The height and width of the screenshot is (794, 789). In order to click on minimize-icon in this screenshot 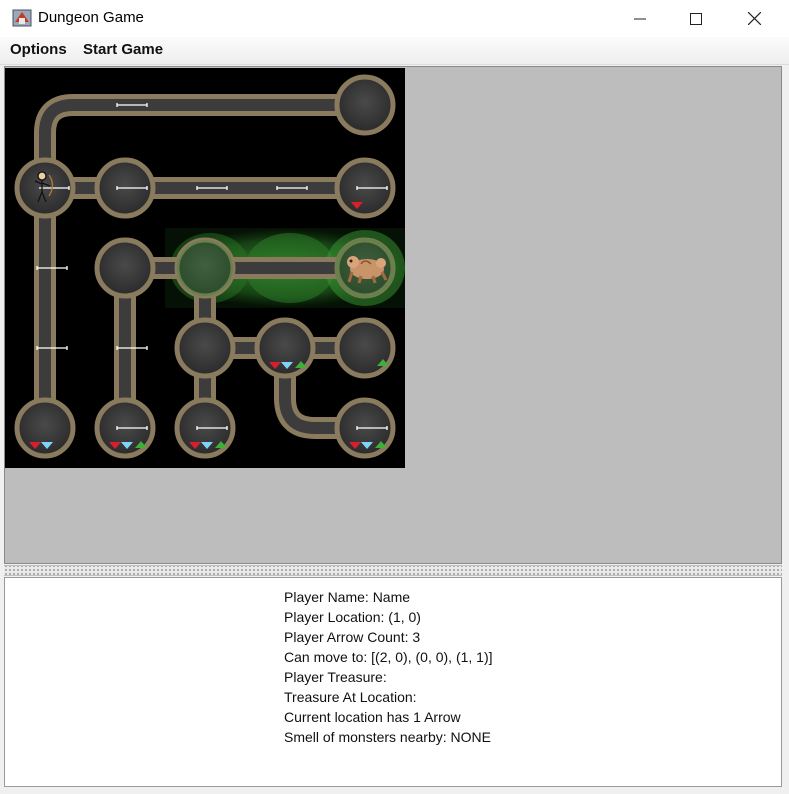, I will do `click(640, 18)`.